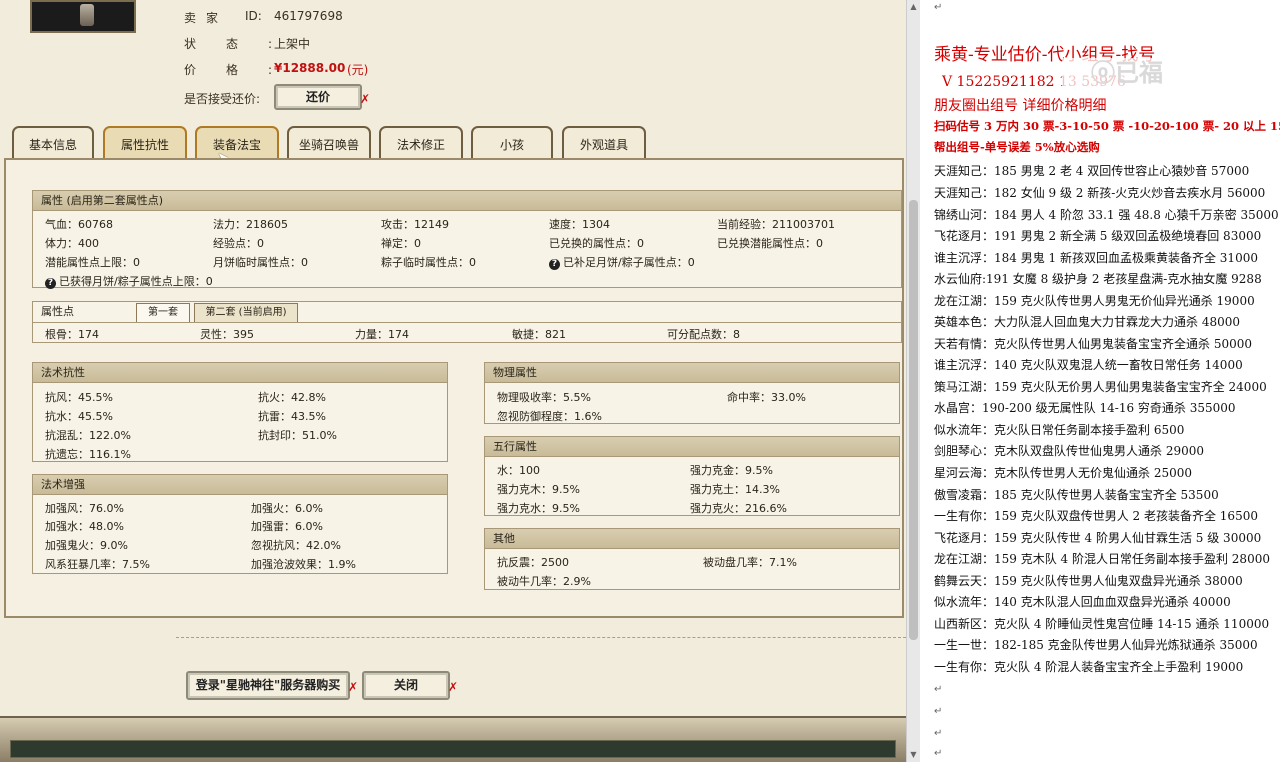  What do you see at coordinates (1100, 387) in the screenshot?
I see `notes-line: 策马江湖：159 克火队无价男人男仙男鬼装备宝宝齐全 24000` at bounding box center [1100, 387].